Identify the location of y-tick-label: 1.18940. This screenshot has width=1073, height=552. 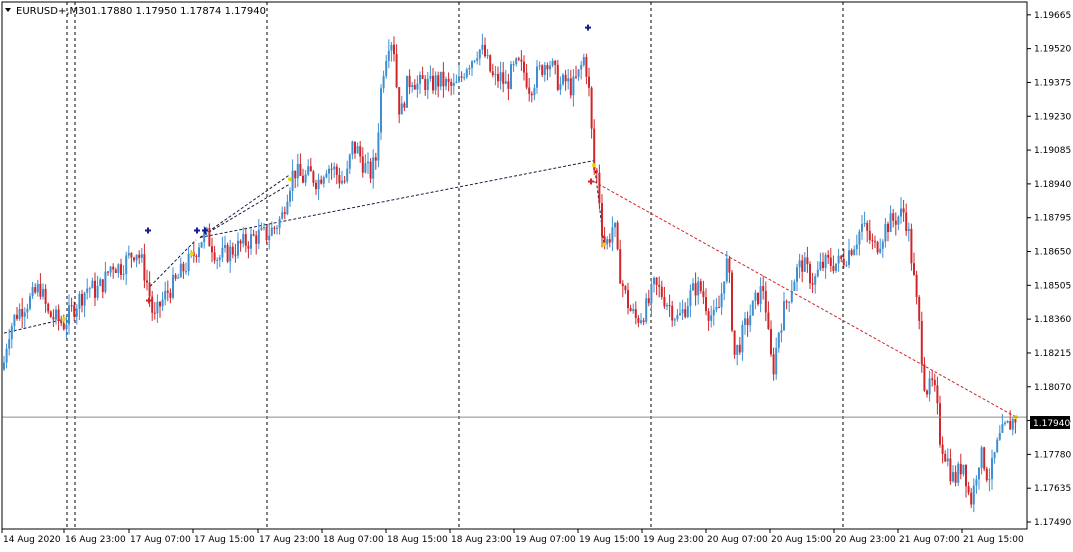
(1052, 185).